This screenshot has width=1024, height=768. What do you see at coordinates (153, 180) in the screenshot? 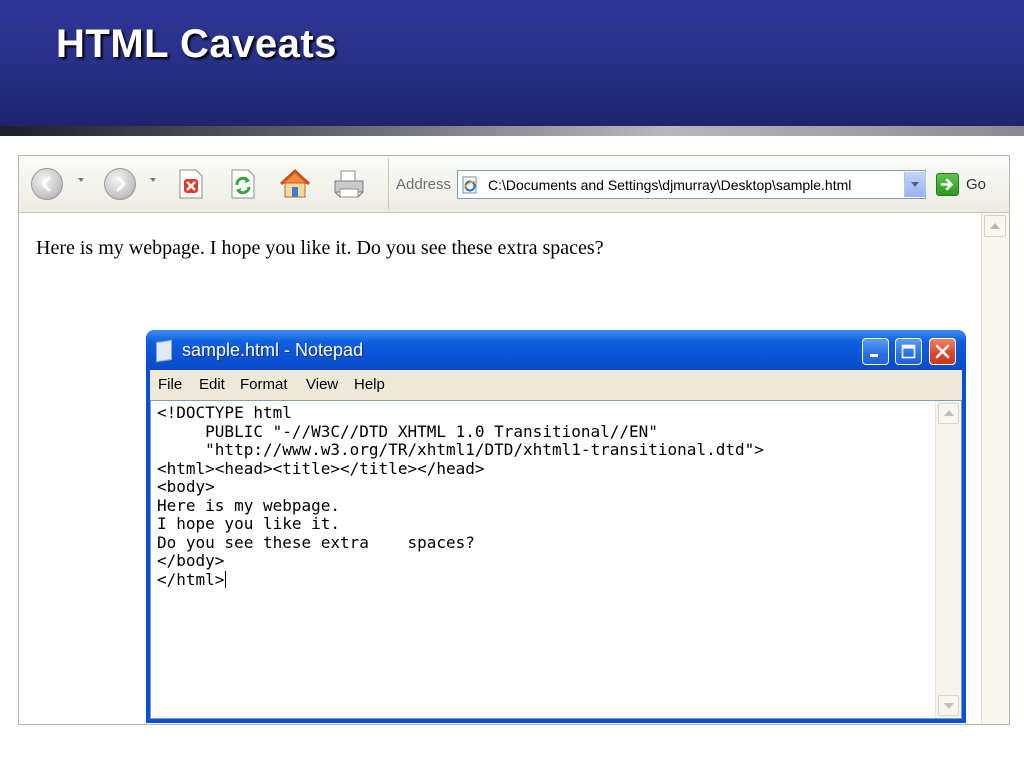
I see `forward-dropdown-icon` at bounding box center [153, 180].